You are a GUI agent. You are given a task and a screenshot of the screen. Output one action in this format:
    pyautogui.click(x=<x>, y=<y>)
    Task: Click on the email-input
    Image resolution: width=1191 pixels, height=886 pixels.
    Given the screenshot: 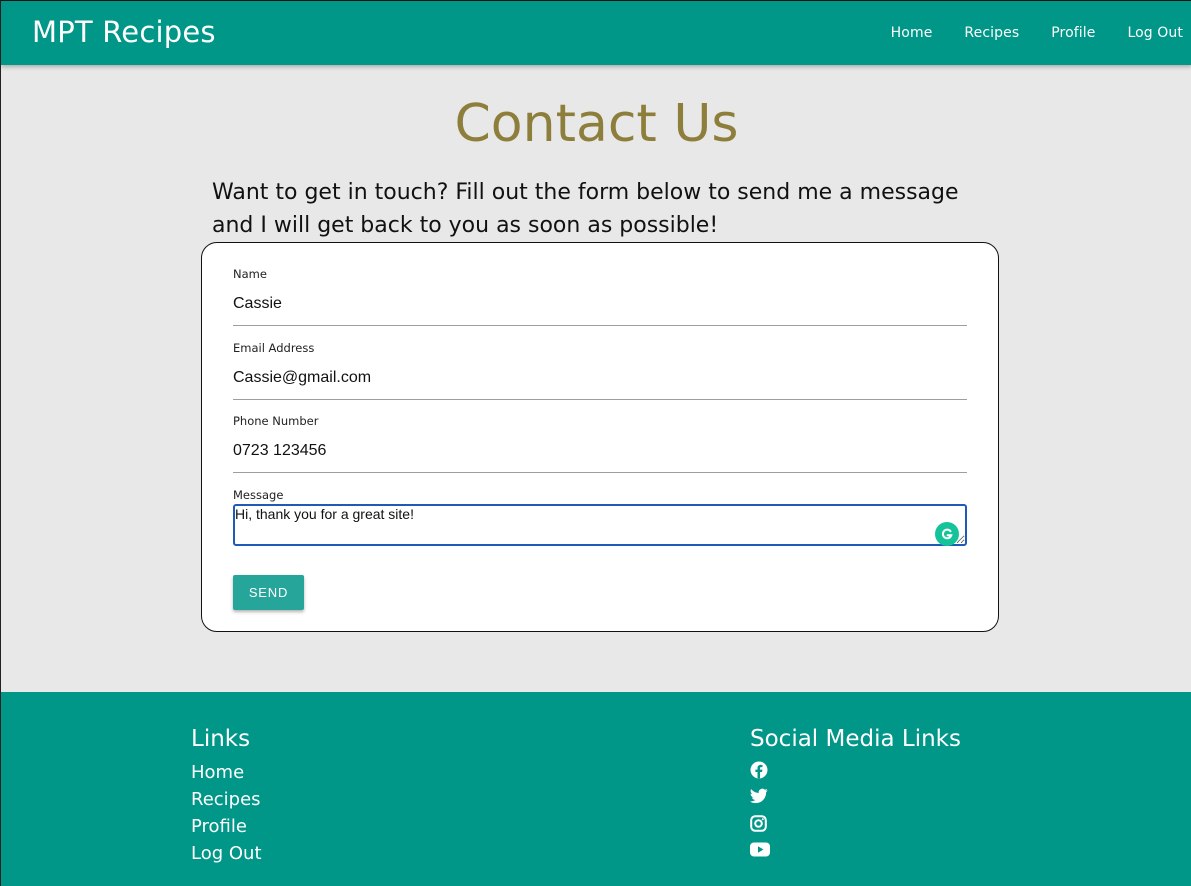 What is the action you would take?
    pyautogui.click(x=600, y=377)
    